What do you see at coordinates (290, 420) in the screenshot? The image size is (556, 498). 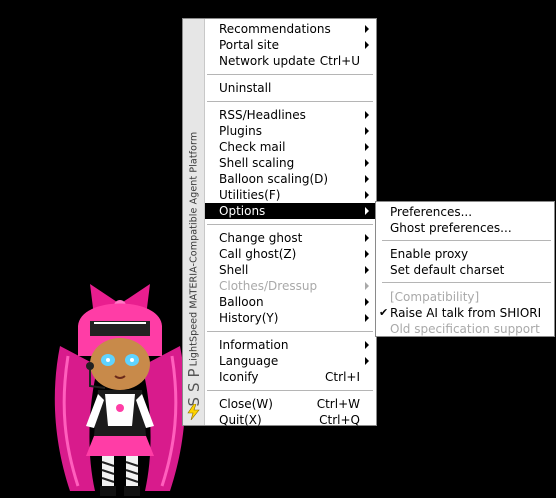 I see `menu-item-quit: Quit(X) Ctrl+Q` at bounding box center [290, 420].